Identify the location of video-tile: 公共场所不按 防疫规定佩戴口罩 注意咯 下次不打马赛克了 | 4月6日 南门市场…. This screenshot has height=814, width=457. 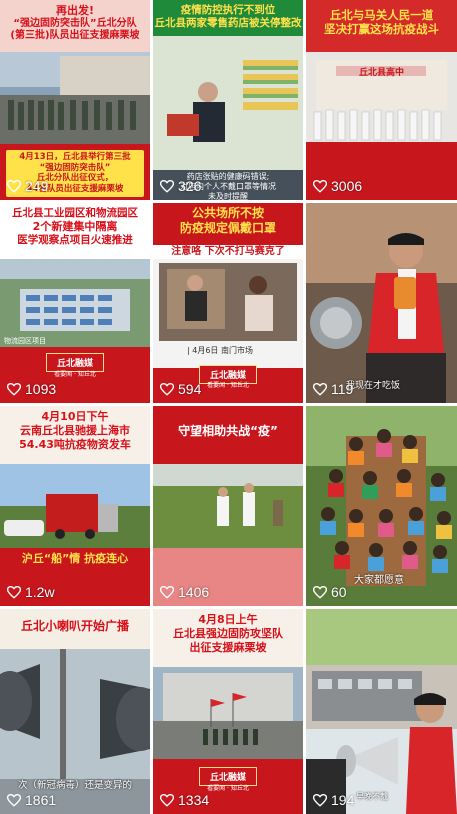
(228, 303).